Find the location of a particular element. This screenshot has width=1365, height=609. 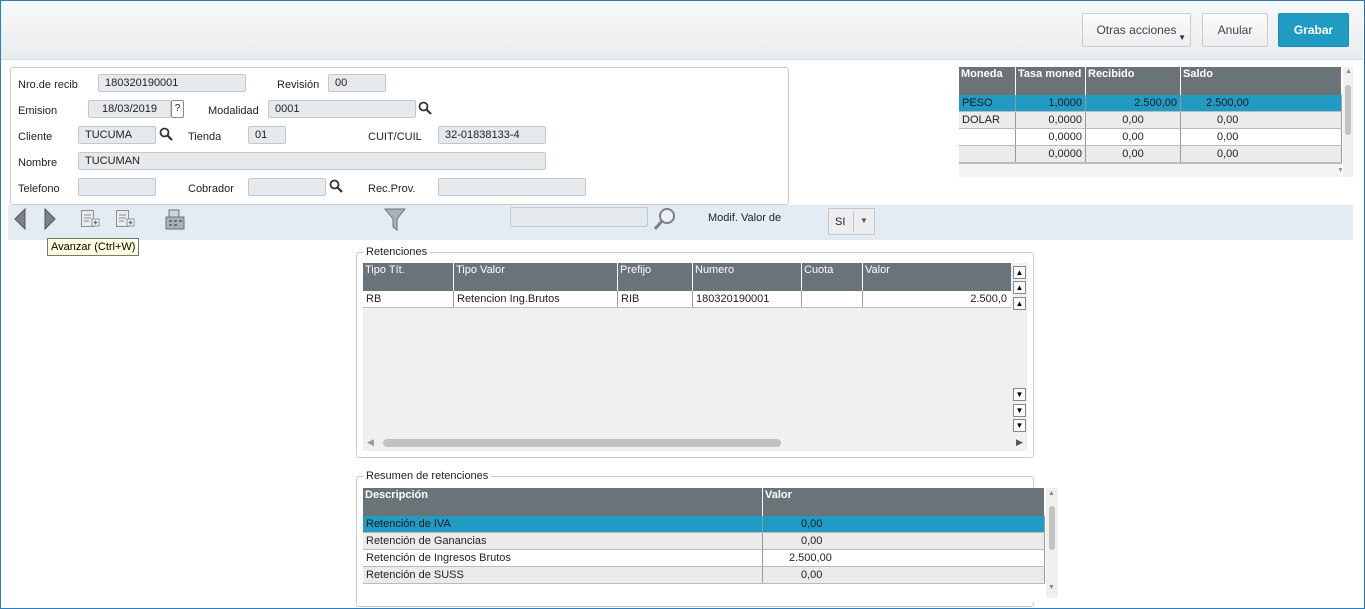

back-icon is located at coordinates (20, 219).